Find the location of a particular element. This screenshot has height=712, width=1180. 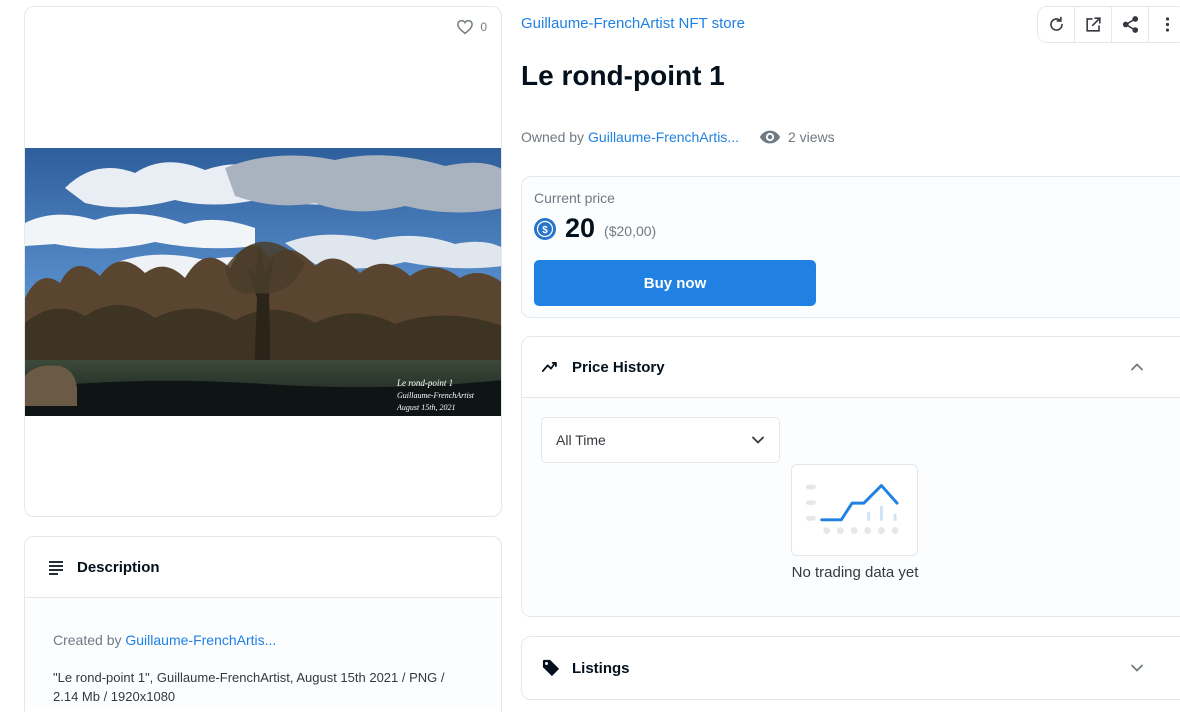

price-panel: Current price $ 20 ($20,00) Buy now is located at coordinates (850, 247).